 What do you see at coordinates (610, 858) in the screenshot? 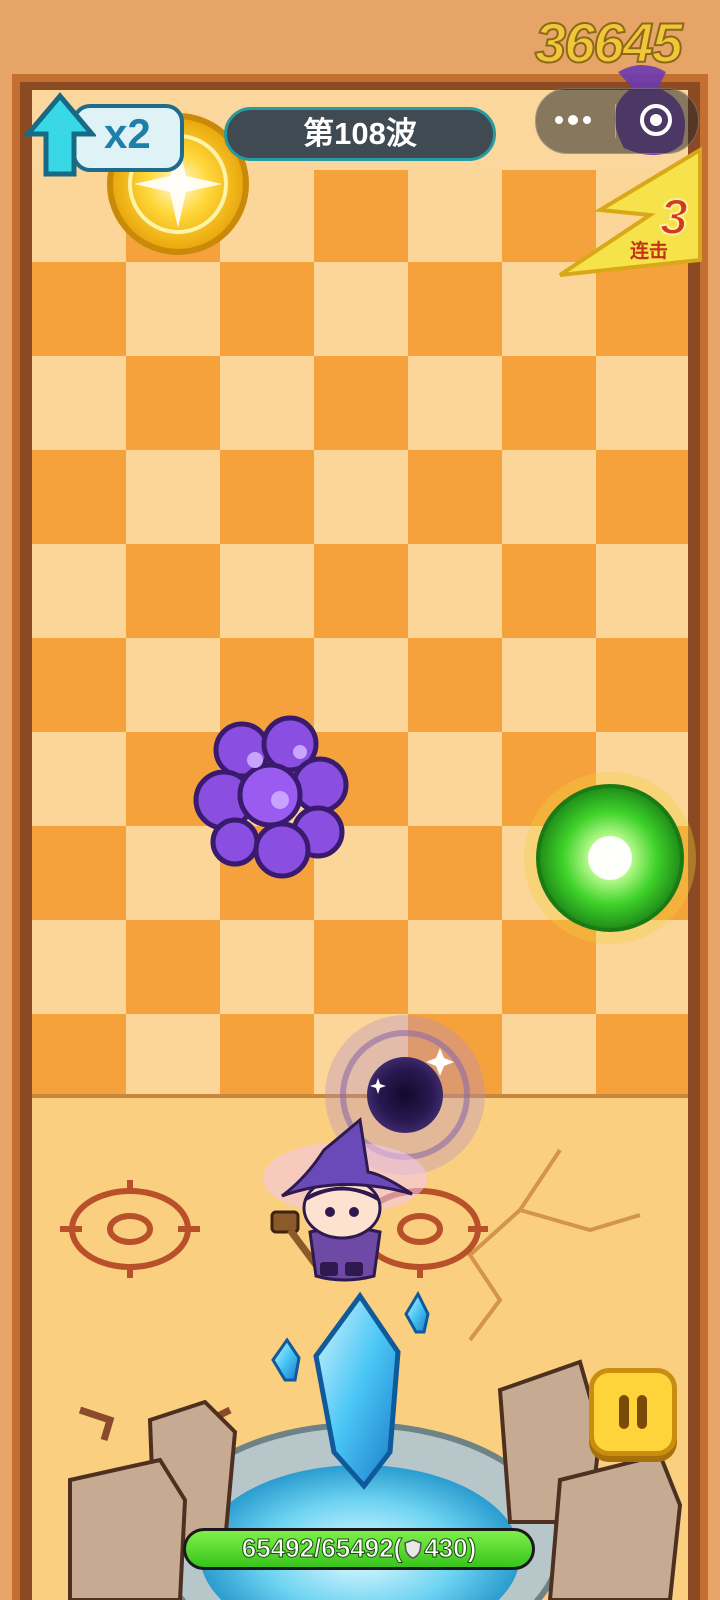
I see `green-energy-orb` at bounding box center [610, 858].